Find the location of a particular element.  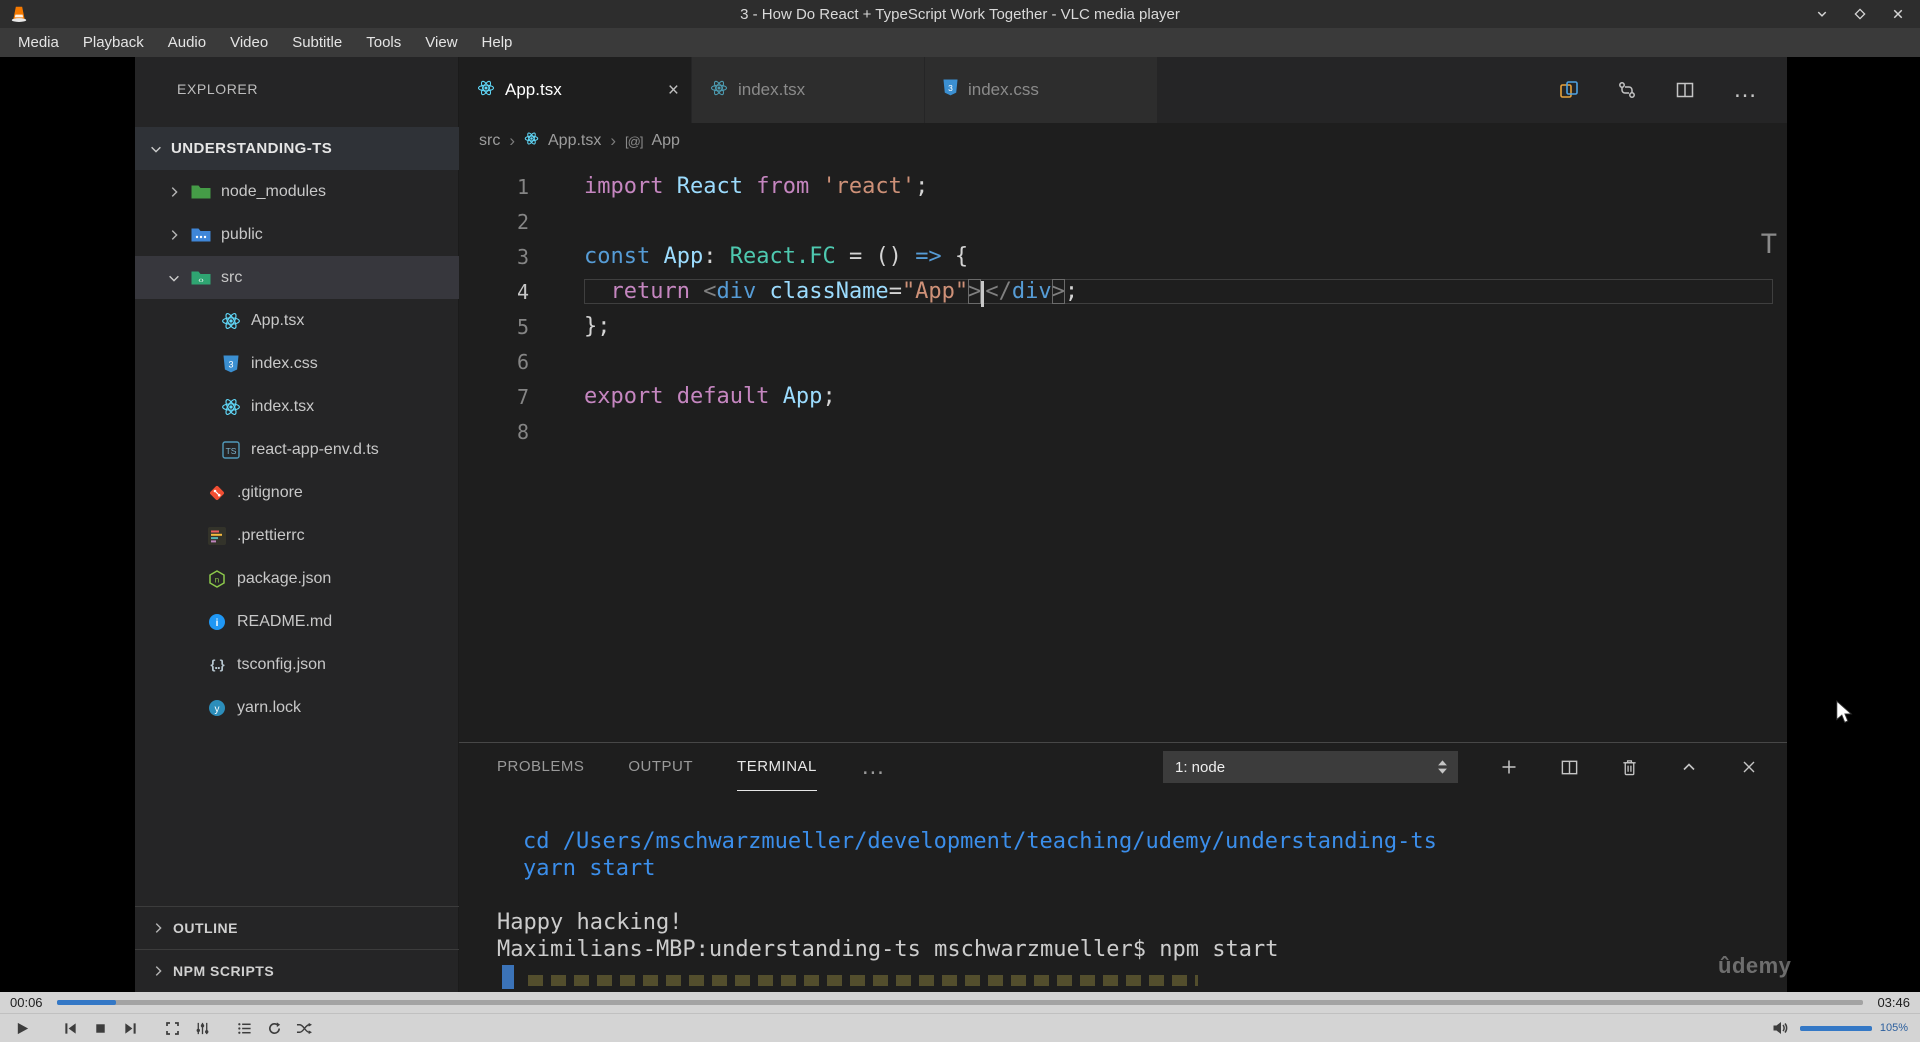

split-editor-button is located at coordinates (1685, 90).